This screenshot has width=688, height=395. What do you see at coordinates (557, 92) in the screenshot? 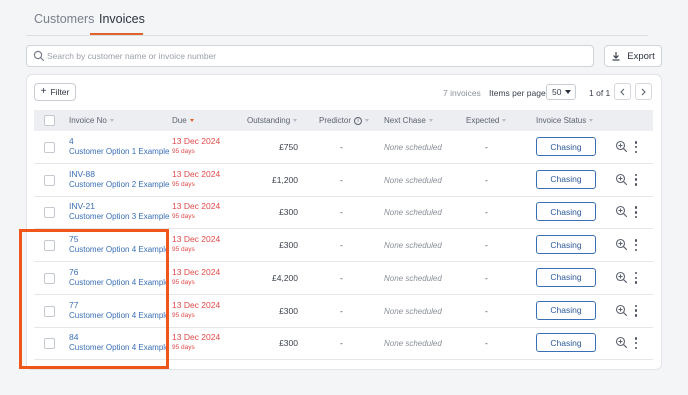
I see `items-per-page-value: 50` at bounding box center [557, 92].